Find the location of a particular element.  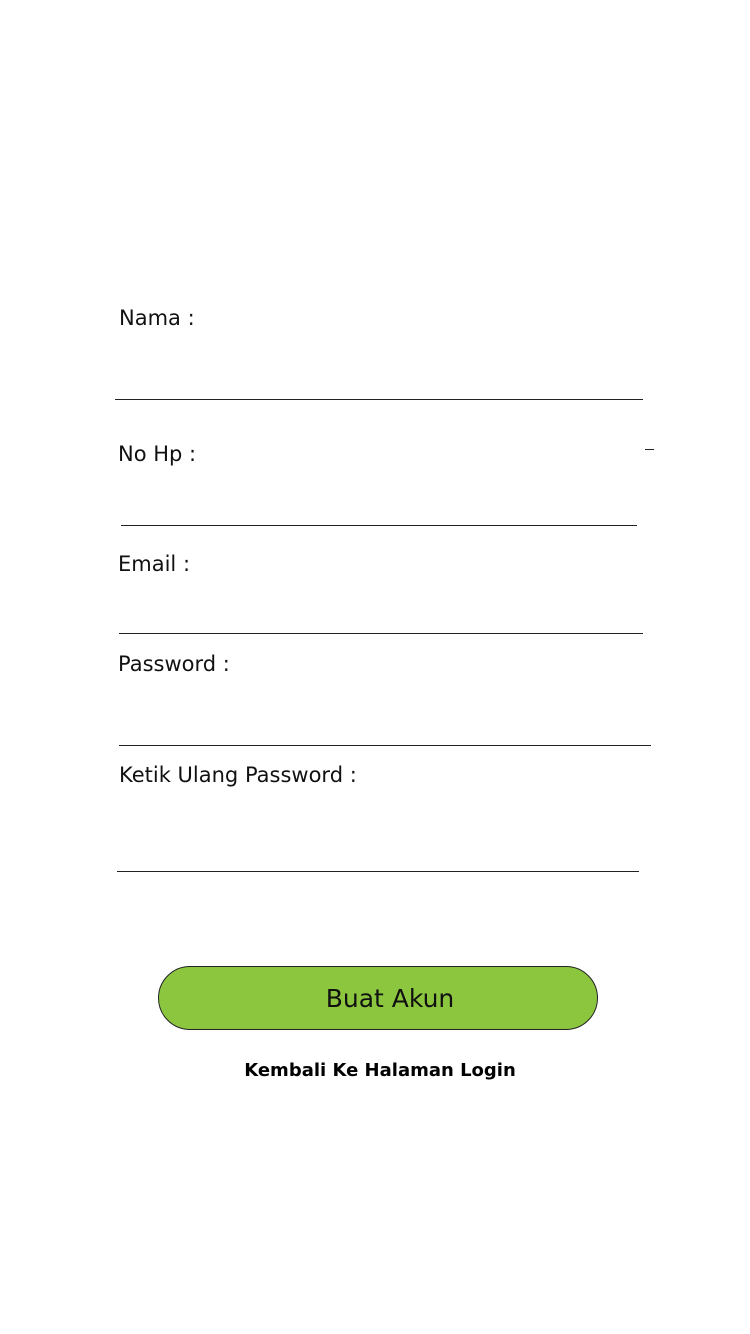

dash-mark is located at coordinates (649, 449).